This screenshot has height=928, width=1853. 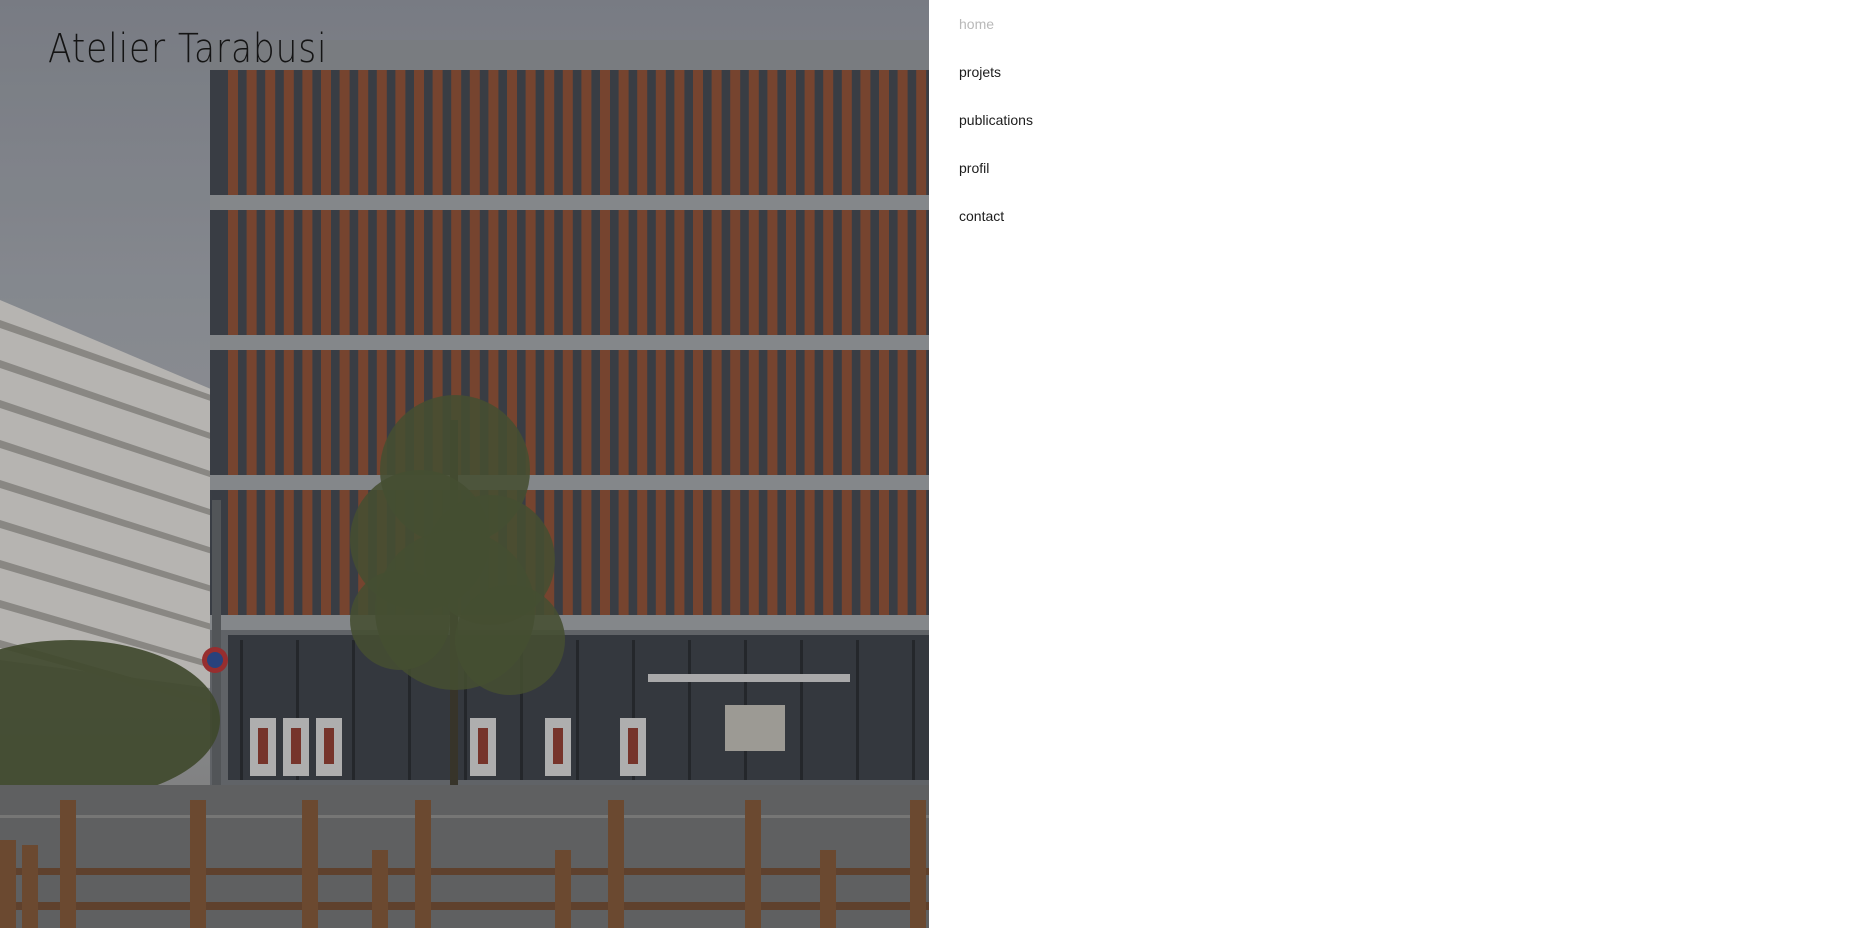 I want to click on nav-link-profil: profil, so click(x=1109, y=168).